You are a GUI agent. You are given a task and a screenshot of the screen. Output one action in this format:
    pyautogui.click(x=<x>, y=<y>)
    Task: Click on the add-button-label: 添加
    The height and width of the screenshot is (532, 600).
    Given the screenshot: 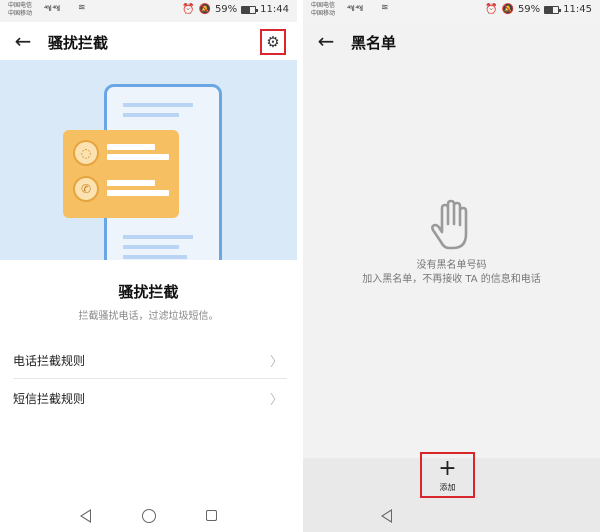 What is the action you would take?
    pyautogui.click(x=447, y=487)
    